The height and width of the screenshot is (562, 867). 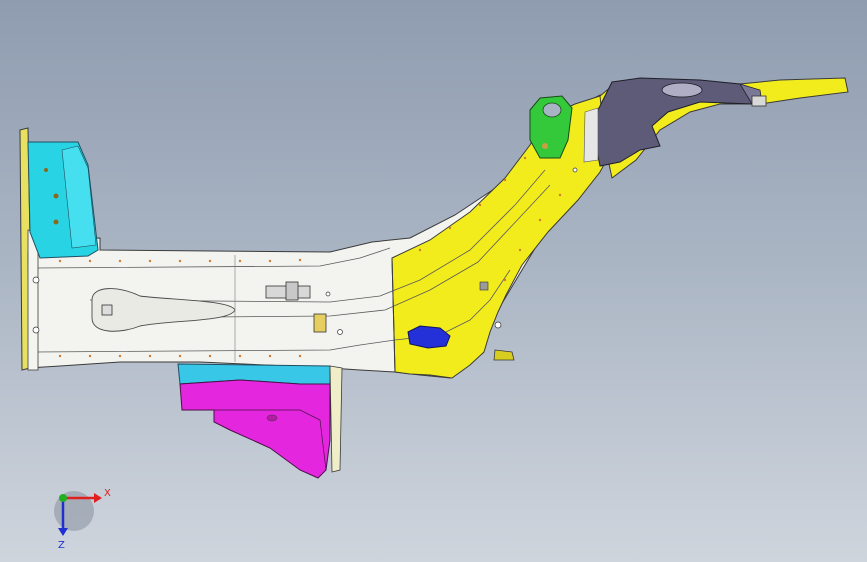 I want to click on magenta-lower-bracket, so click(x=255, y=429).